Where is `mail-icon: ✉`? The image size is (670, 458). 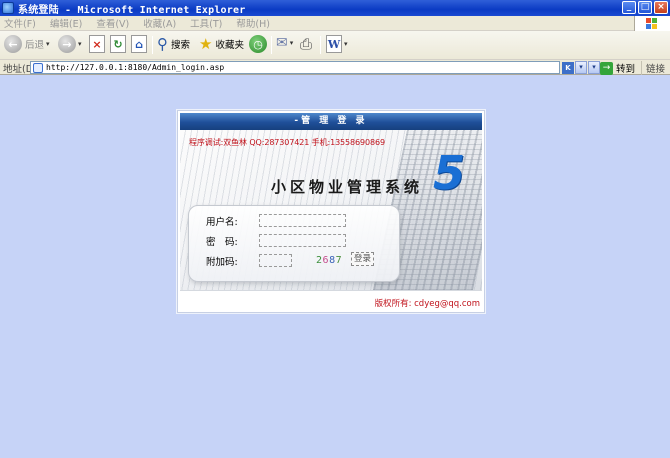
mail-icon: ✉ is located at coordinates (282, 43).